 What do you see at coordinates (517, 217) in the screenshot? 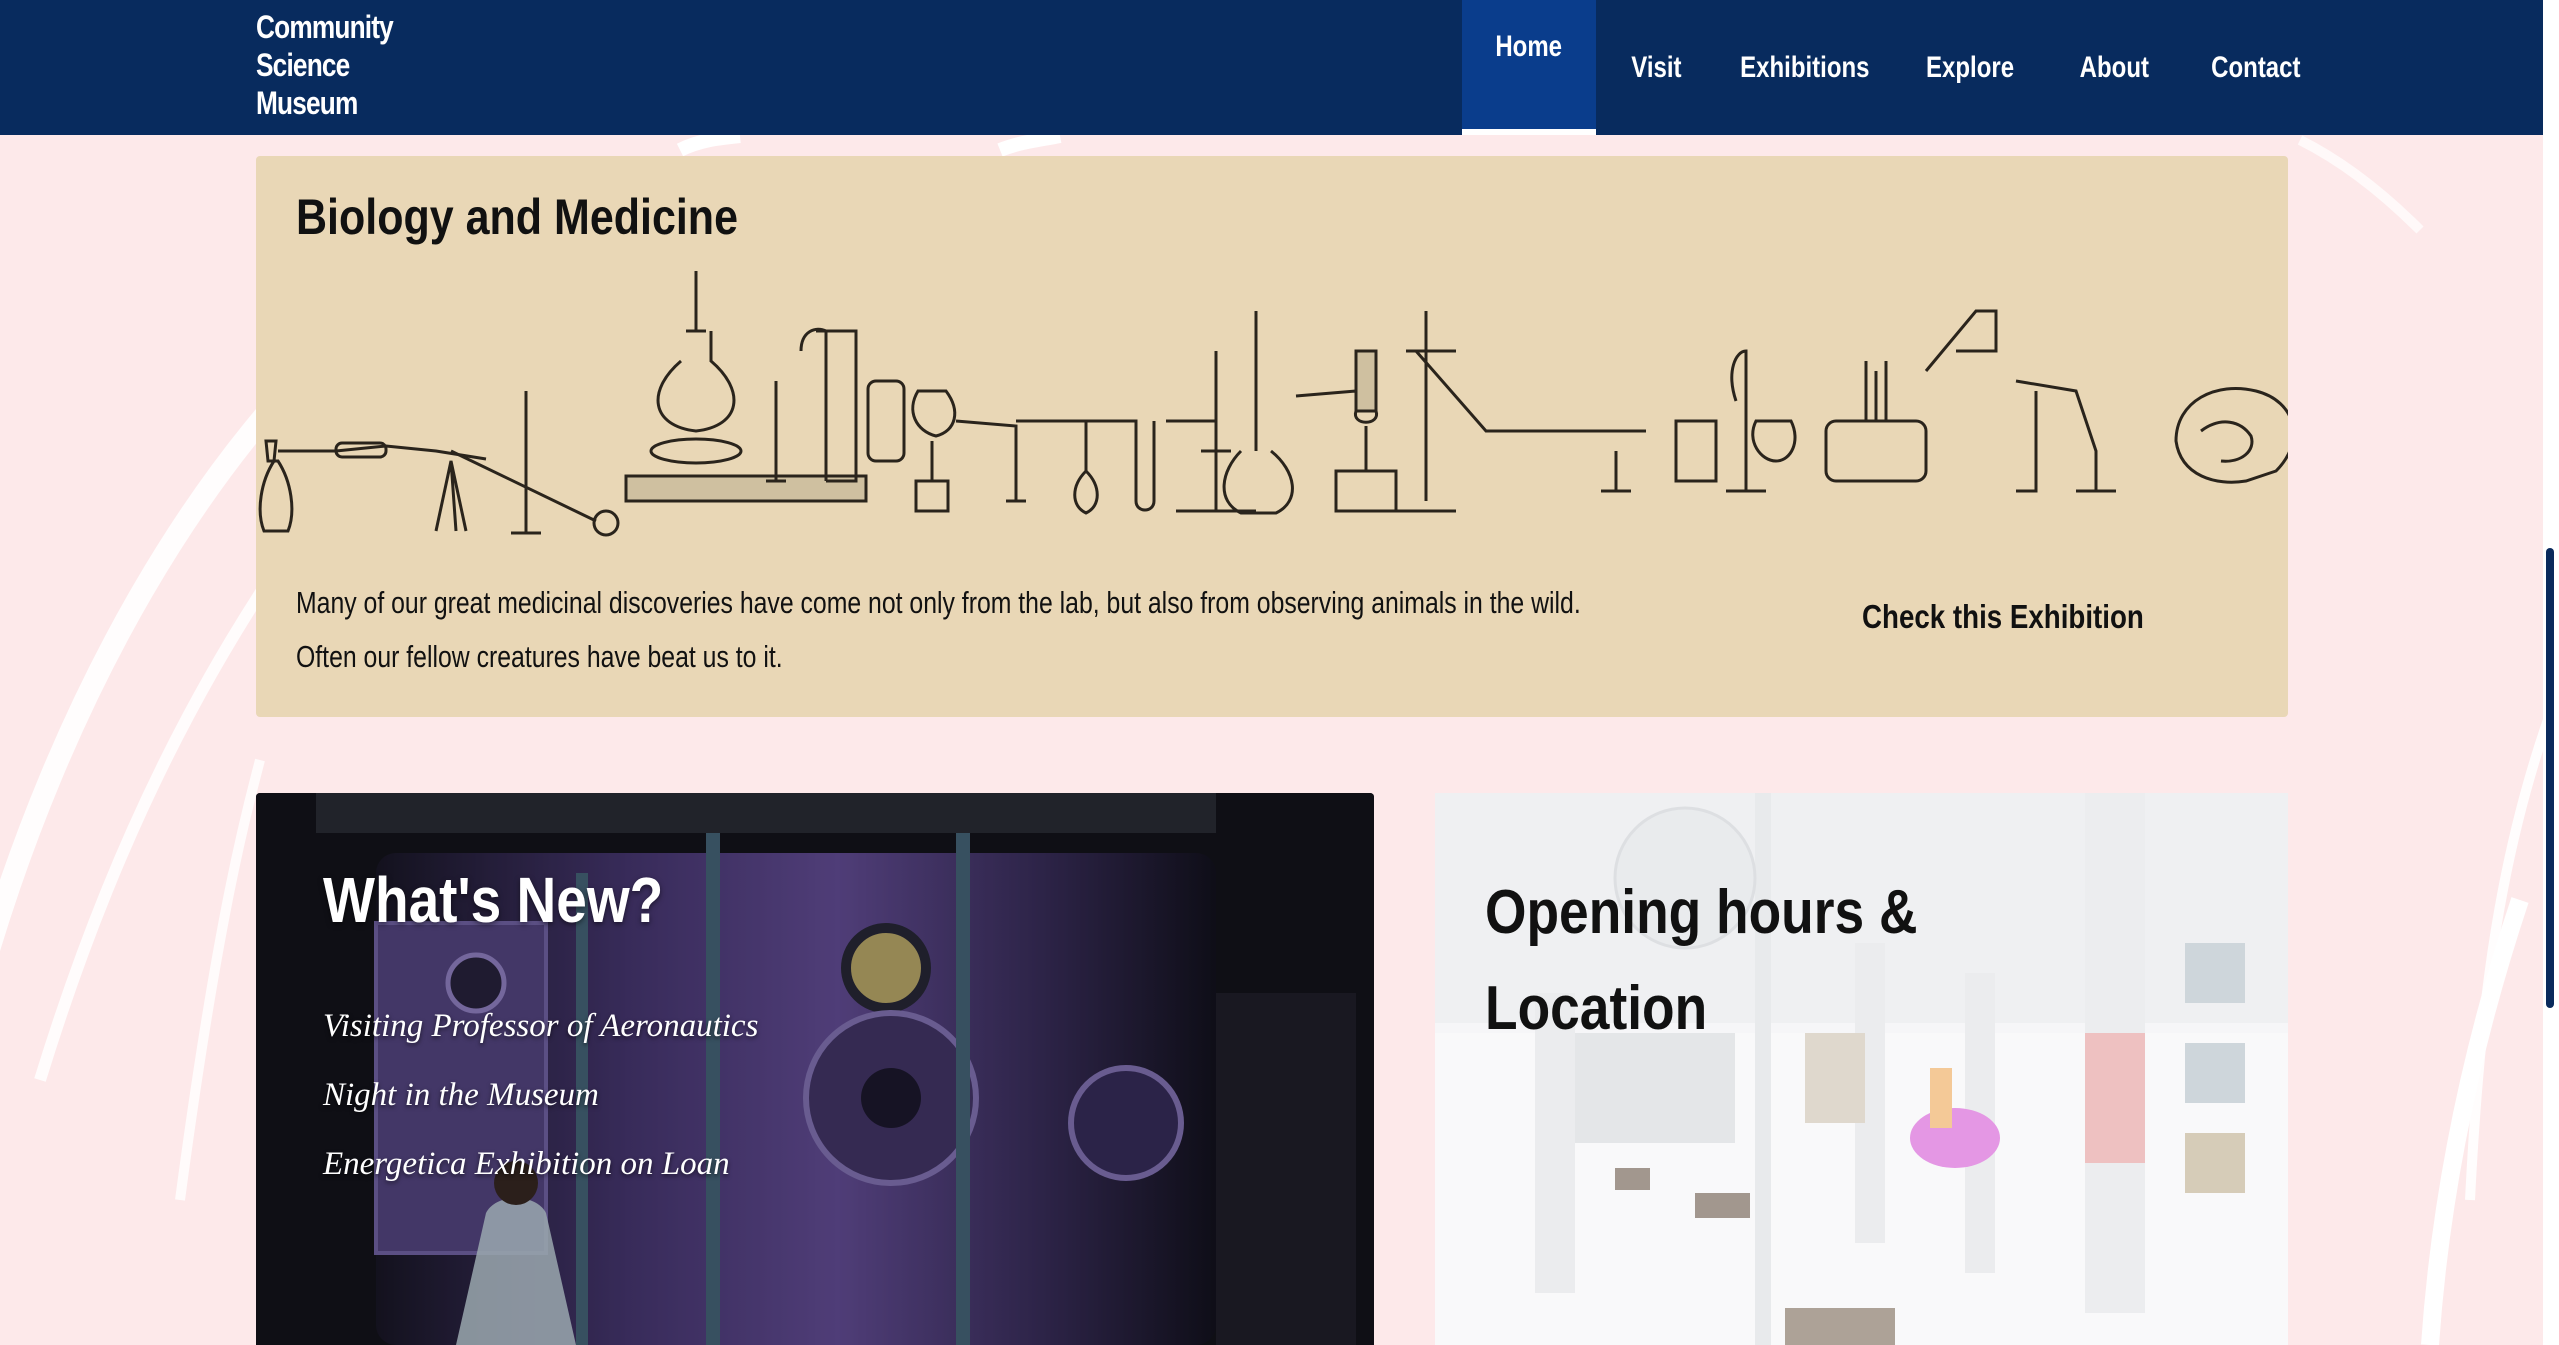
I see `biology-title: Biology and Medicine` at bounding box center [517, 217].